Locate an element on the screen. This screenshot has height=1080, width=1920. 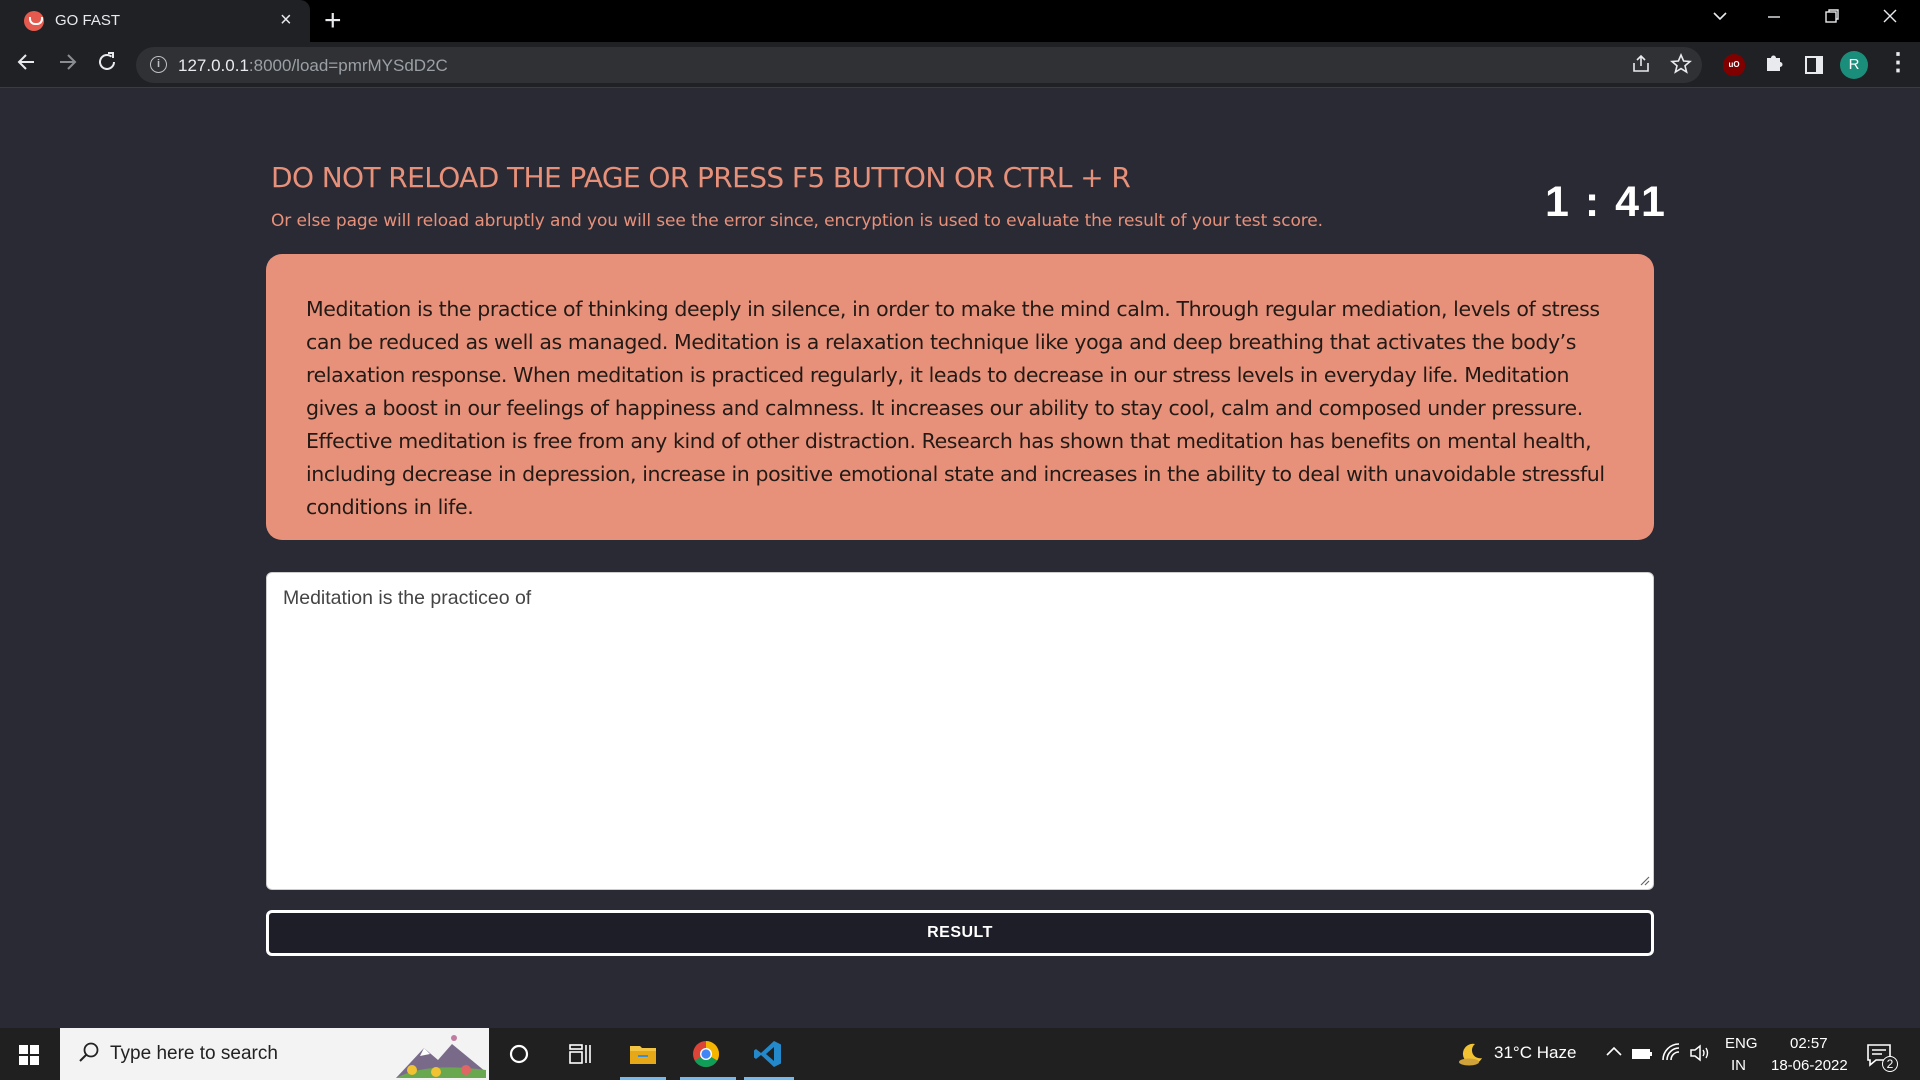
search-icon is located at coordinates (89, 1052).